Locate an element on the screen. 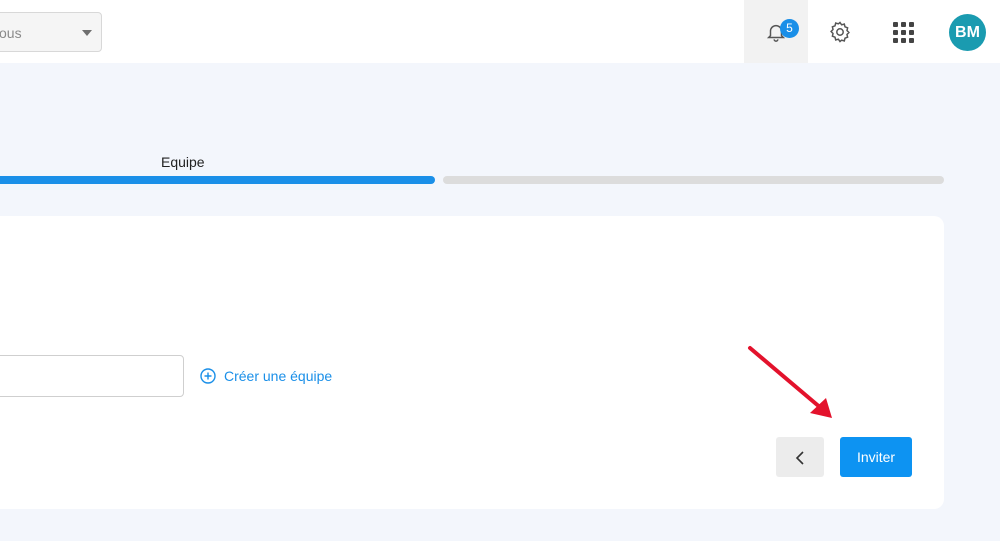 Image resolution: width=1000 pixels, height=541 pixels. apps-grid-icon is located at coordinates (903, 32).